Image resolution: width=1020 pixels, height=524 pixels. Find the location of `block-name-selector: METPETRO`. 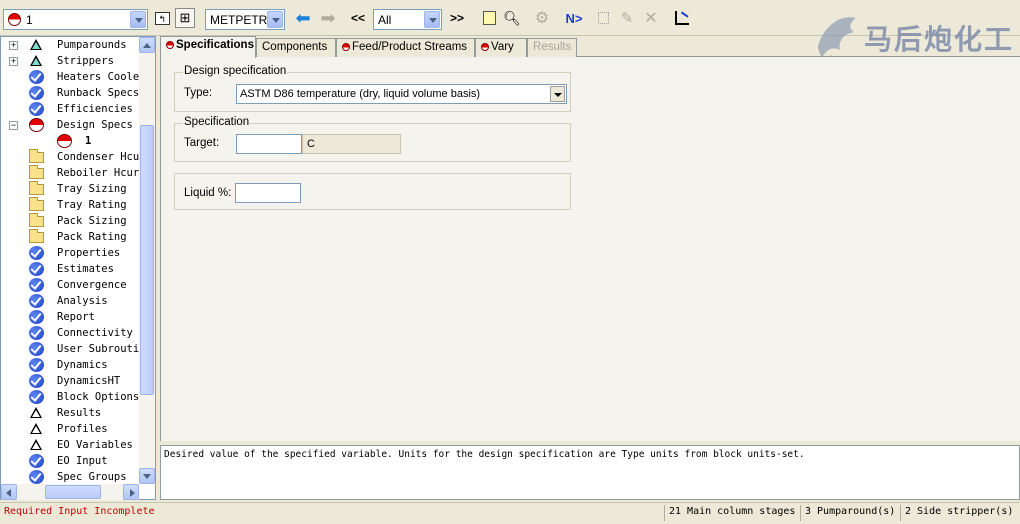

block-name-selector: METPETRO is located at coordinates (245, 19).